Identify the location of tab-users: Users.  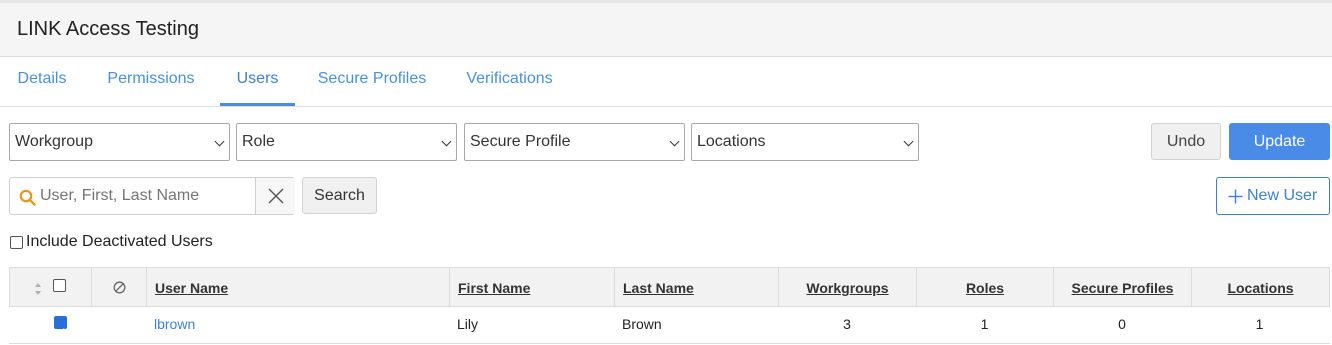
(257, 81).